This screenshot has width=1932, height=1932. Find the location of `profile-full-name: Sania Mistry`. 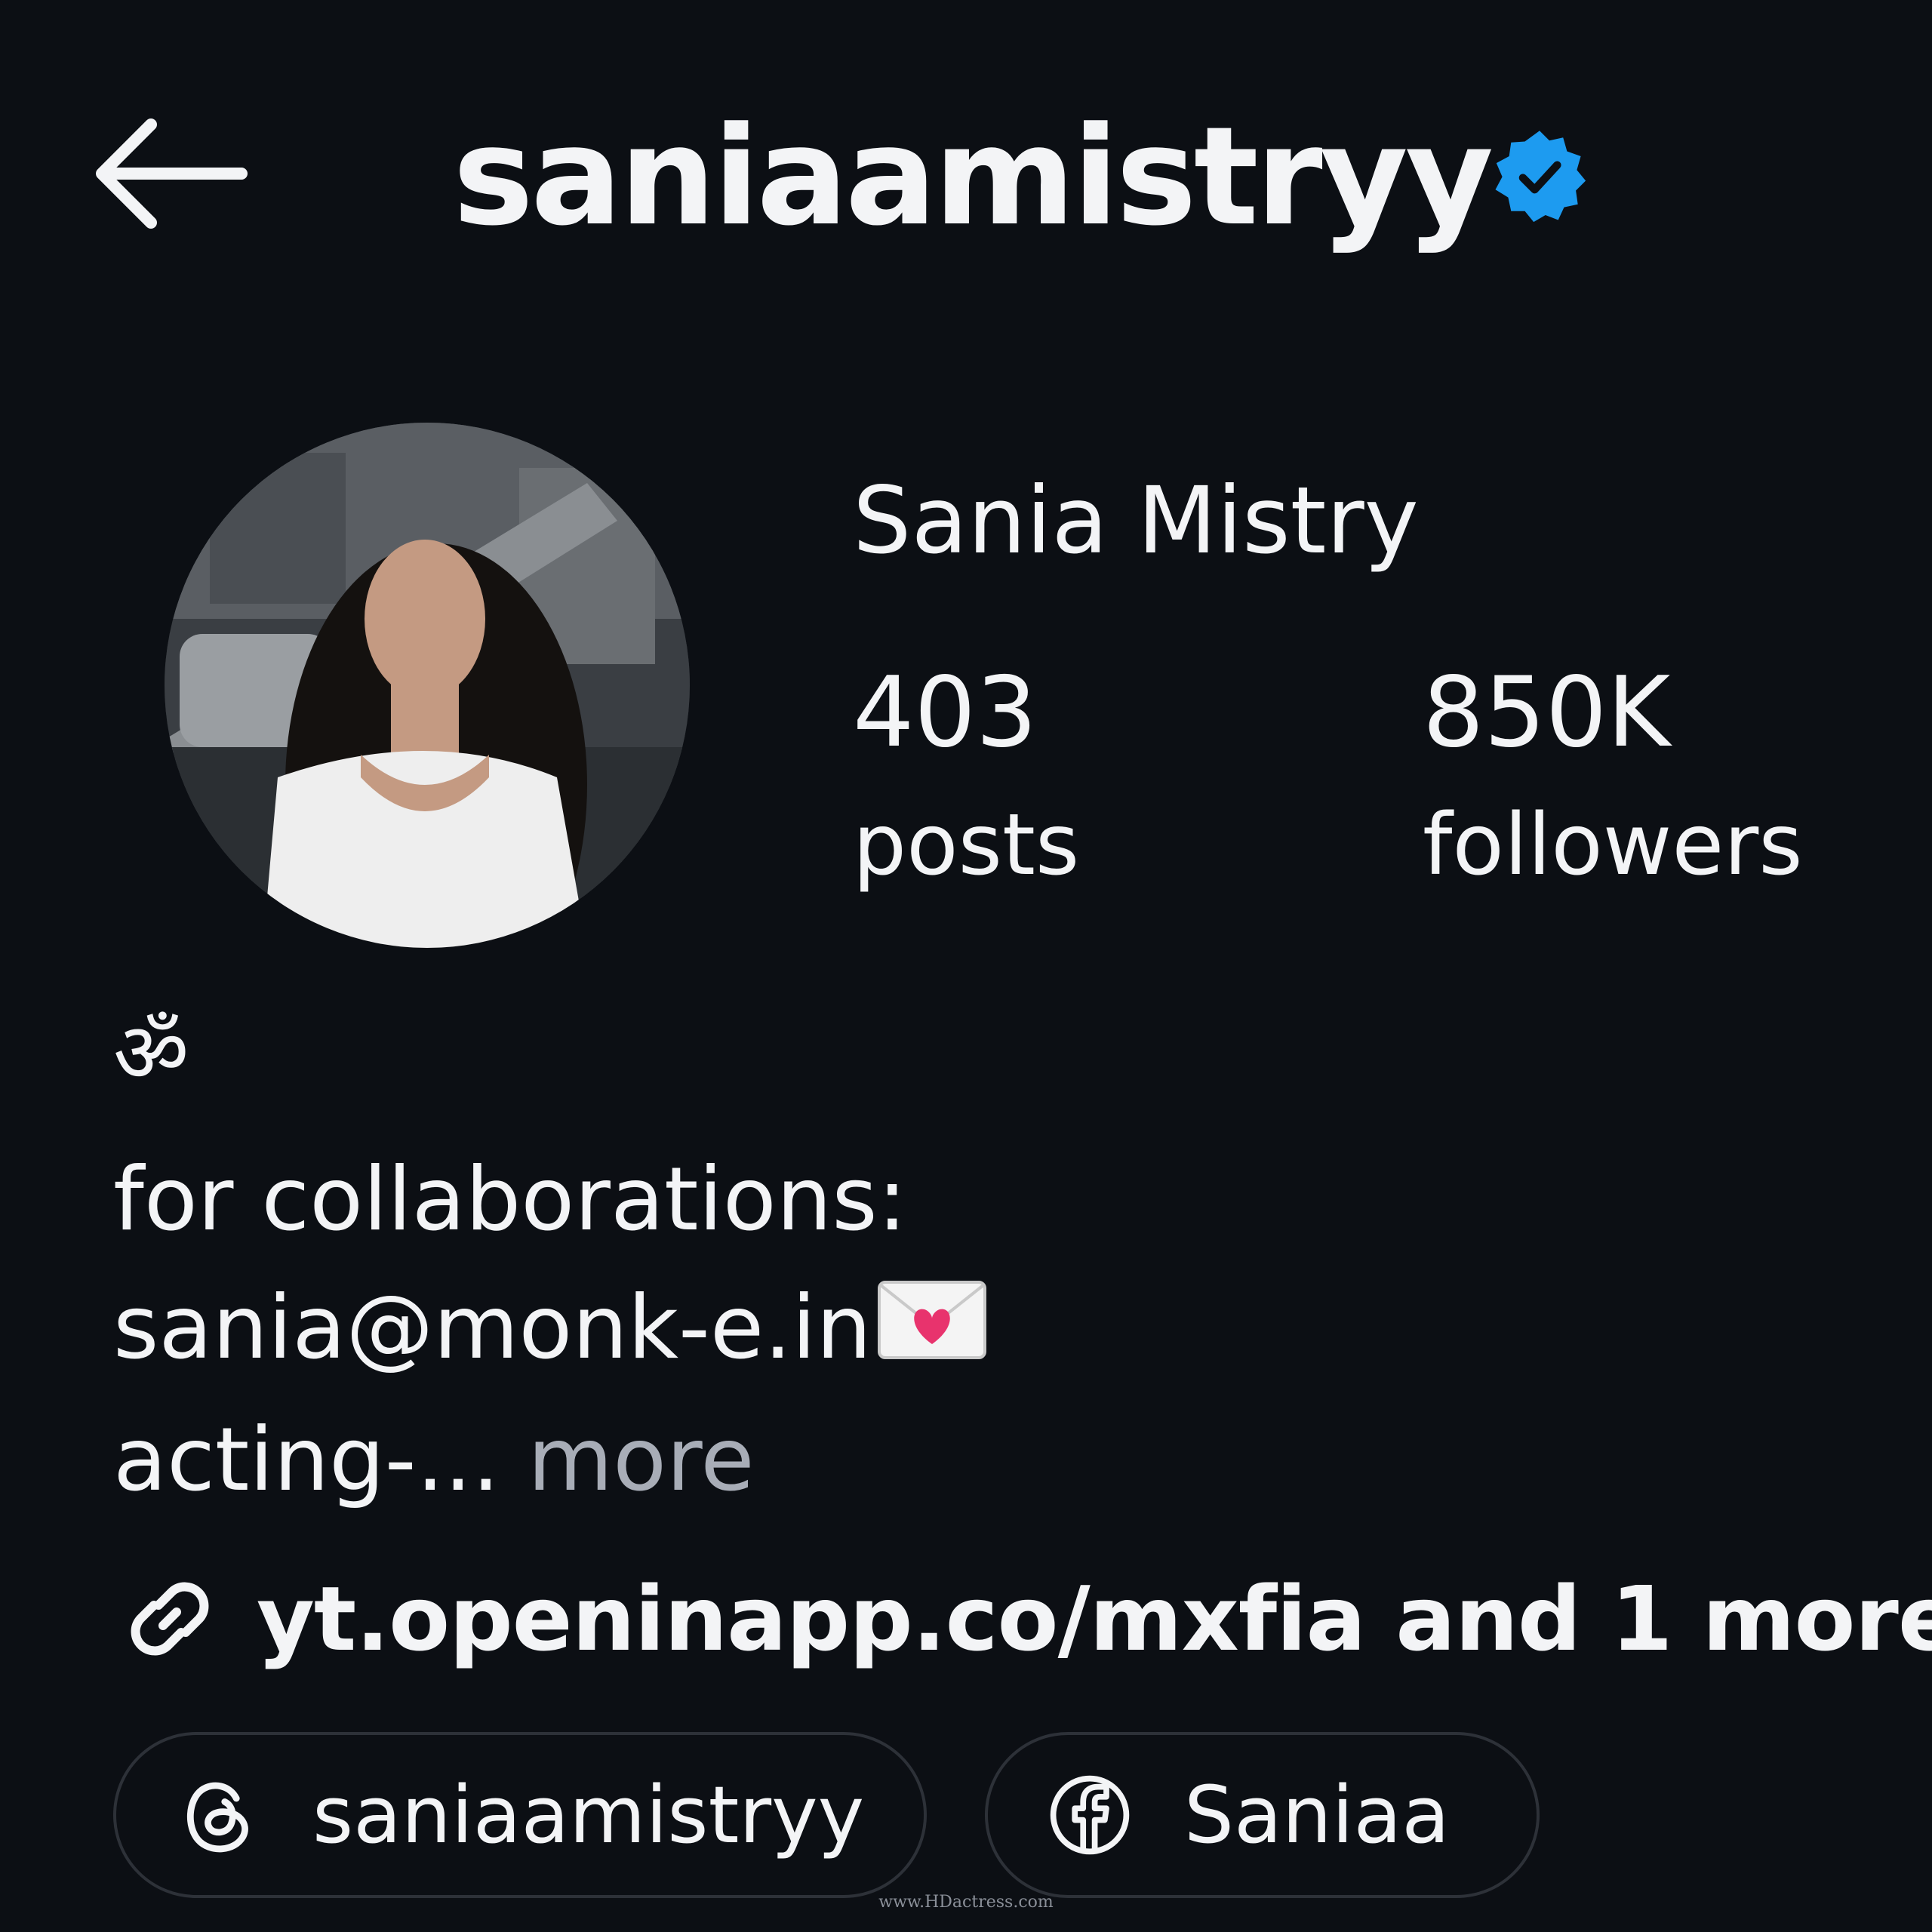

profile-full-name: Sania Mistry is located at coordinates (1136, 520).